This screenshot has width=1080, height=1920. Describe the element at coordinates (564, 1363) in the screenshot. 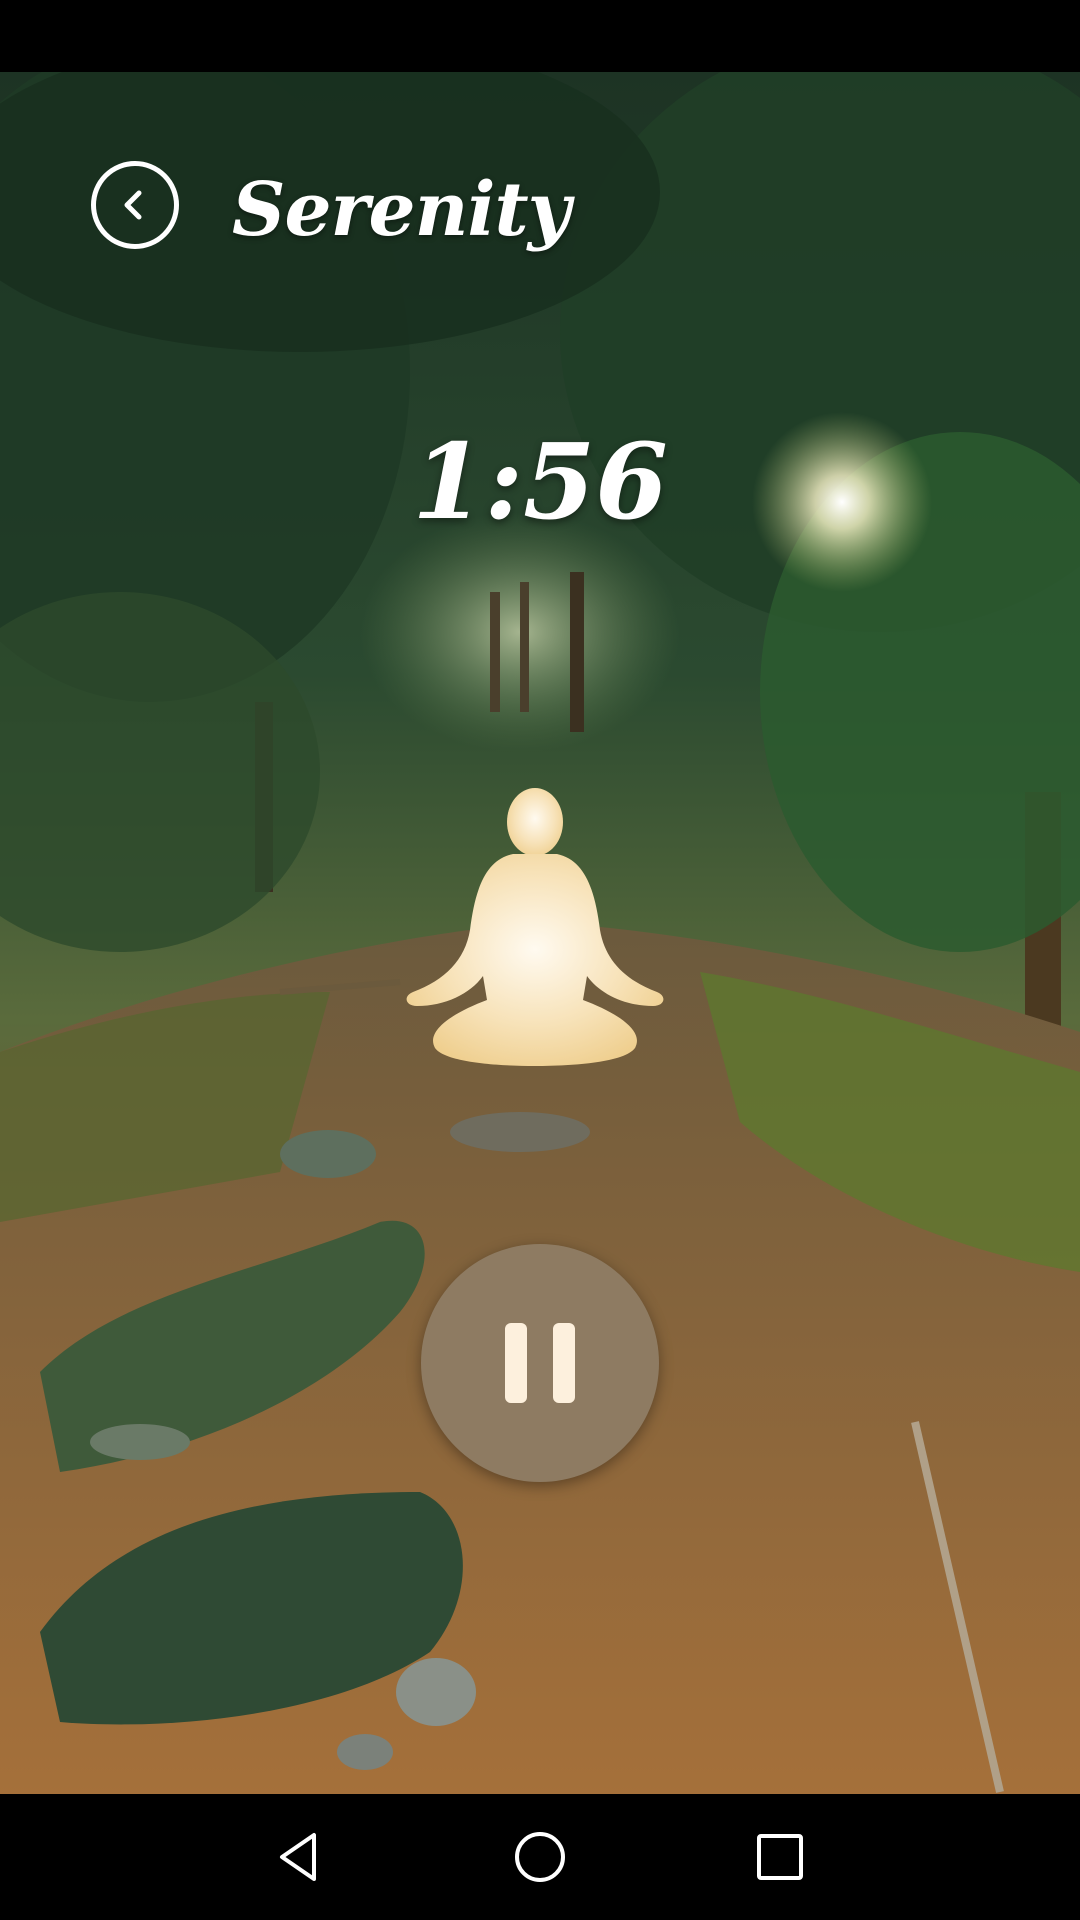

I see `pause-icon-right-bar` at that location.